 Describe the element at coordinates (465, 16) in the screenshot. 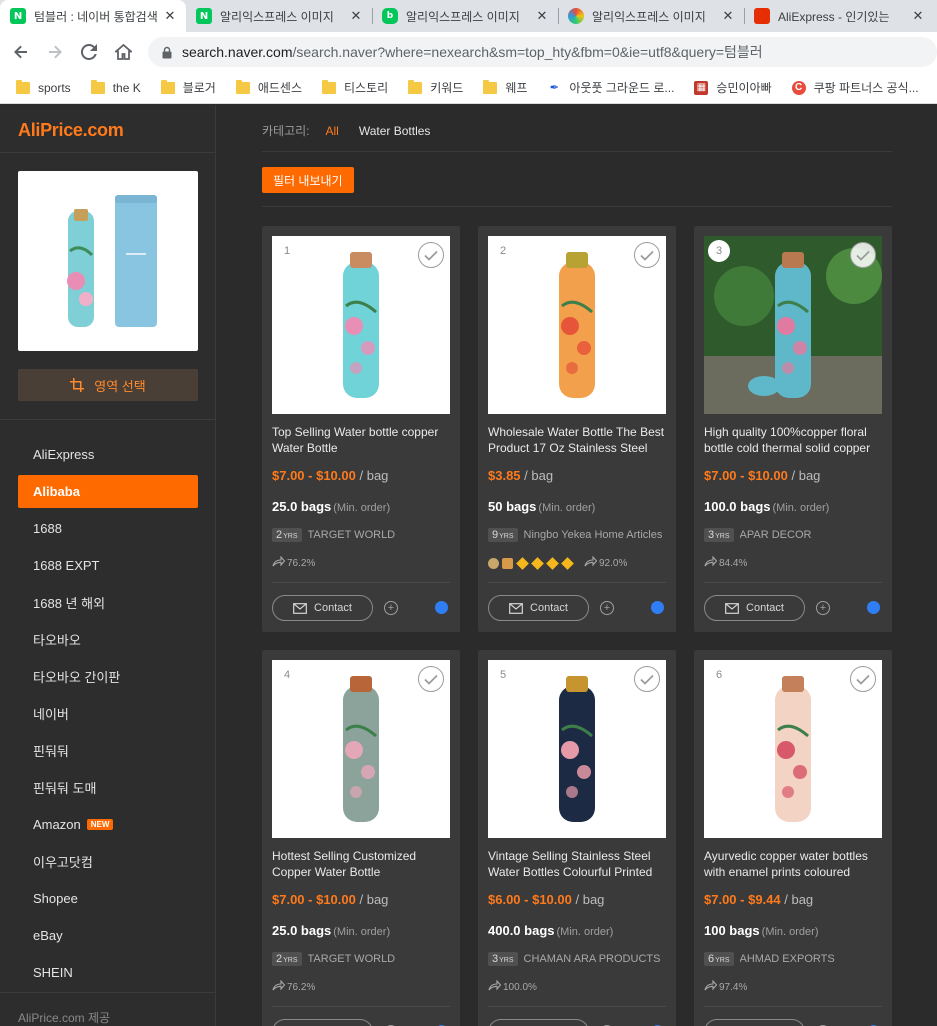

I see `browser-tab: b 알리익스프레스 이미지 ✕` at that location.